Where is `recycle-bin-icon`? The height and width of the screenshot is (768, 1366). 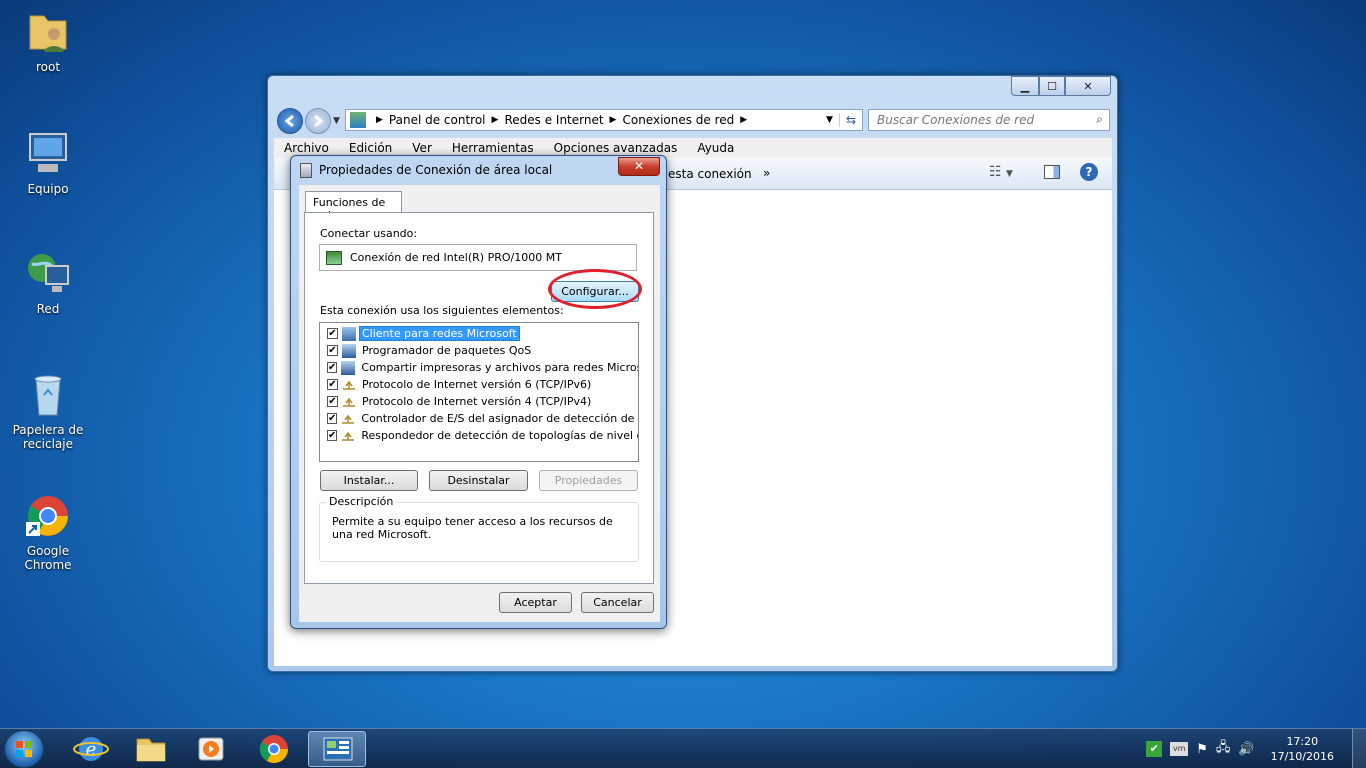
recycle-bin-icon is located at coordinates (48, 395).